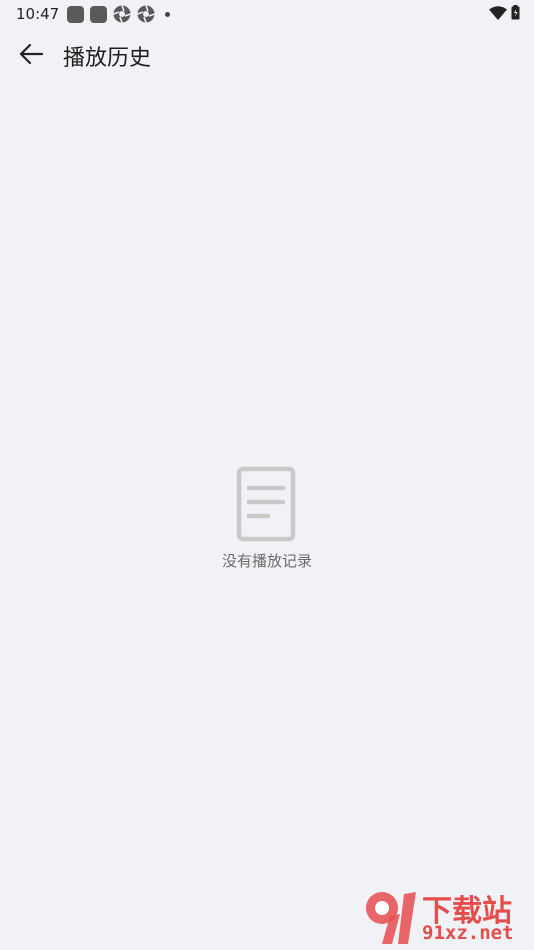  Describe the element at coordinates (267, 54) in the screenshot. I see `app-bar: 播放历史` at that location.